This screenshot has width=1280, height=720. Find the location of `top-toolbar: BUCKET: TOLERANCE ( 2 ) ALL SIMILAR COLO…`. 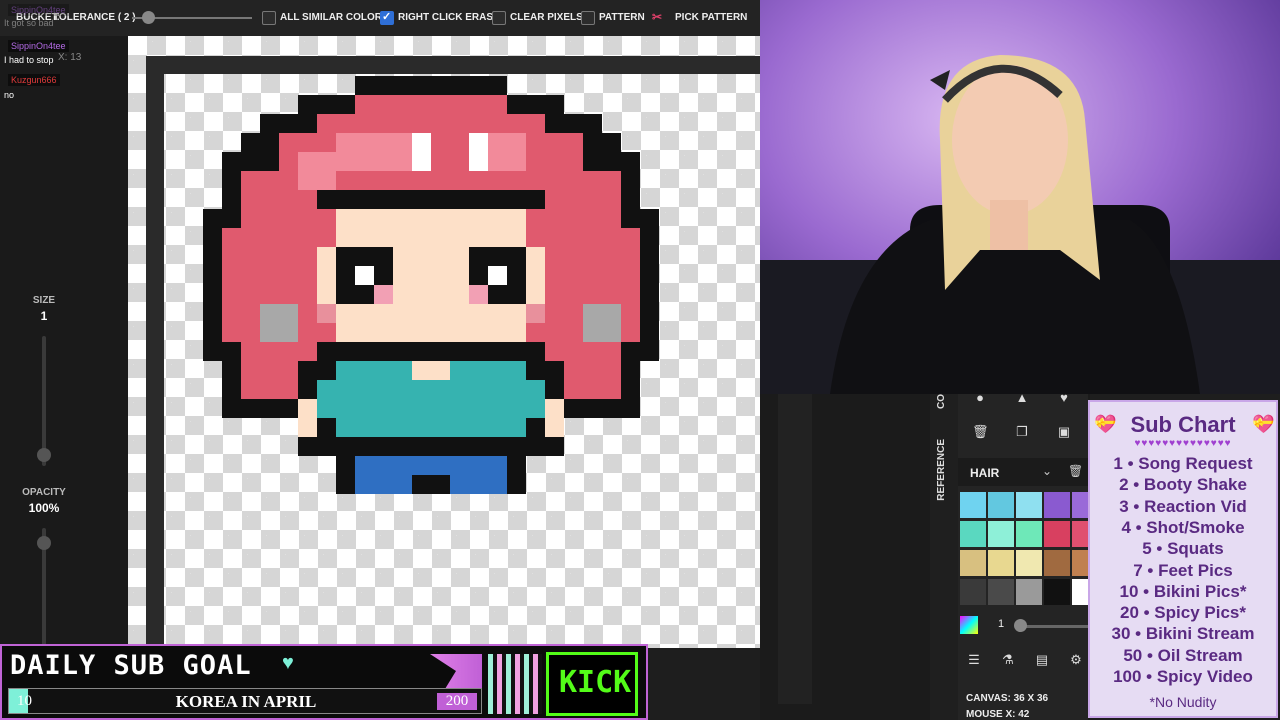

top-toolbar: BUCKET: TOLERANCE ( 2 ) ALL SIMILAR COLO… is located at coordinates (380, 18).